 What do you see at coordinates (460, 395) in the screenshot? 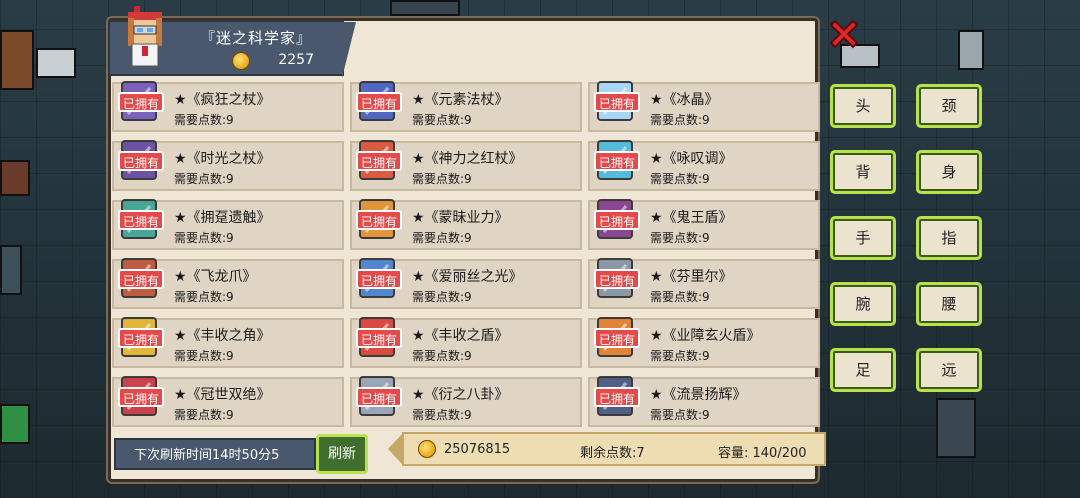
I see `item-name: ★《衍之八卦》` at bounding box center [460, 395].